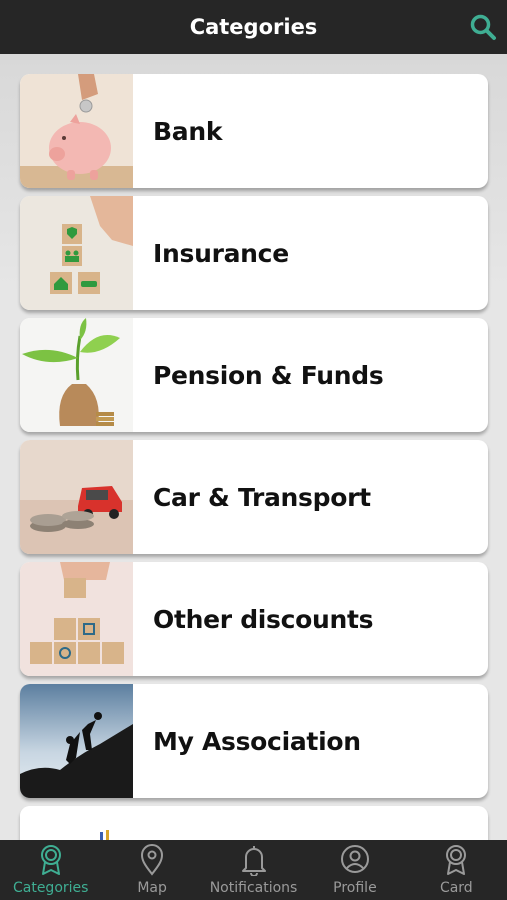 The width and height of the screenshot is (507, 900). I want to click on search-button, so click(483, 27).